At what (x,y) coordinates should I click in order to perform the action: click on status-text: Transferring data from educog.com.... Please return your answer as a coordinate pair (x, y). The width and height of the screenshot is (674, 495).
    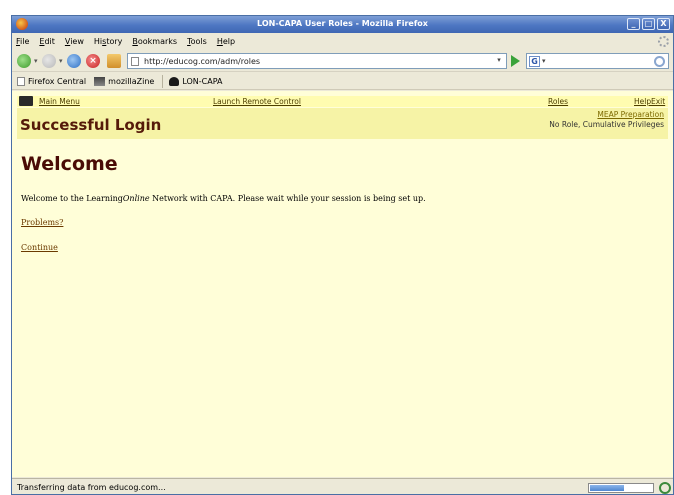
    Looking at the image, I should click on (91, 487).